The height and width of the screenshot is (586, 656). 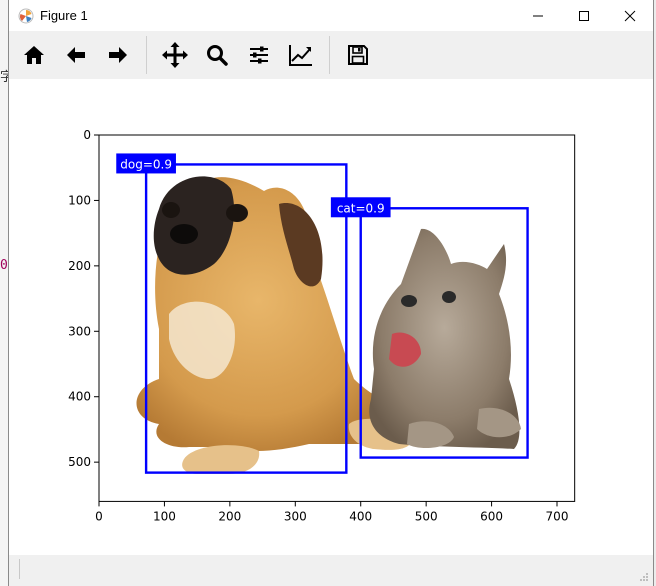 I want to click on x-tick-label: 100, so click(x=164, y=516).